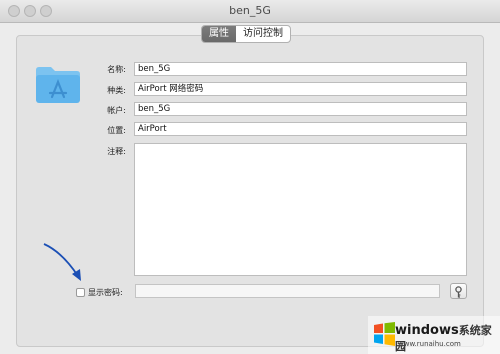  I want to click on name-field: ben_5G, so click(300, 69).